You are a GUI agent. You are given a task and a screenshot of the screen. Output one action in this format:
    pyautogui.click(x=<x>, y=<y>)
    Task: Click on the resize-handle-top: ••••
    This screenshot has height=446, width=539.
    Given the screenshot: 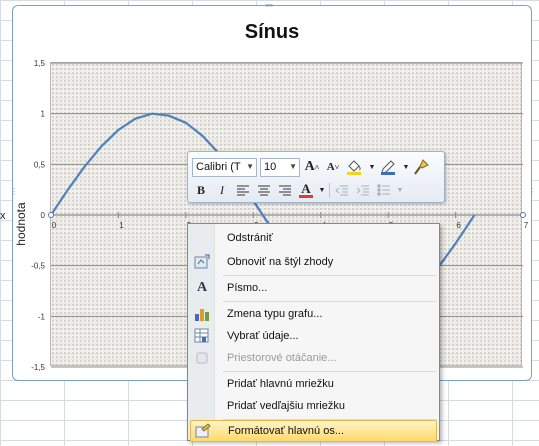 What is the action you would take?
    pyautogui.click(x=269, y=6)
    